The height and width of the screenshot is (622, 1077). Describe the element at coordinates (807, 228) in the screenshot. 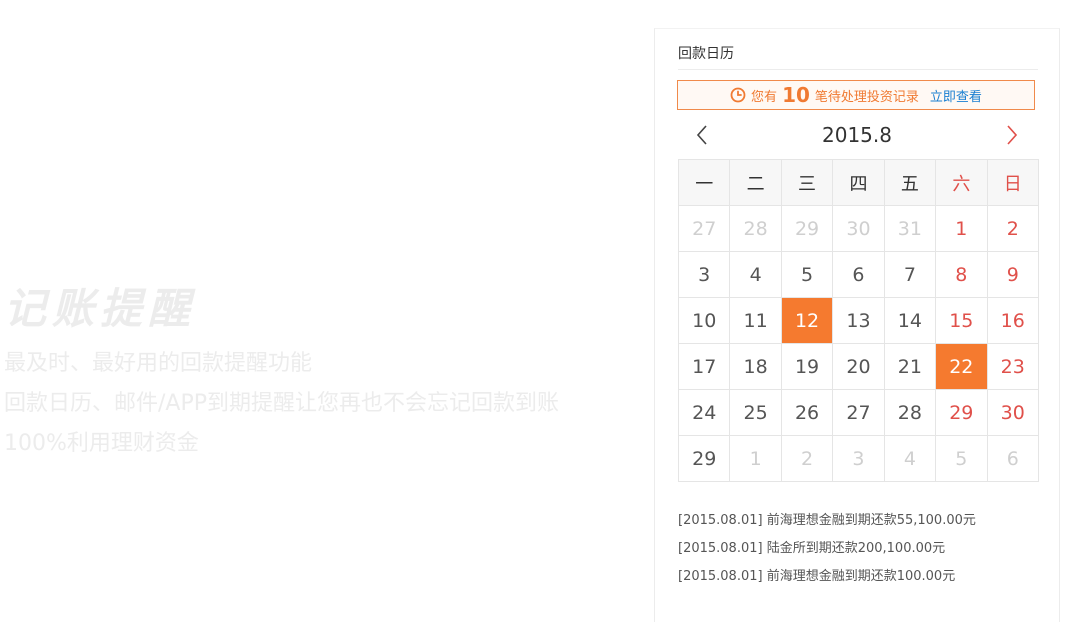

I see `calendar-day-other-month: 29` at that location.